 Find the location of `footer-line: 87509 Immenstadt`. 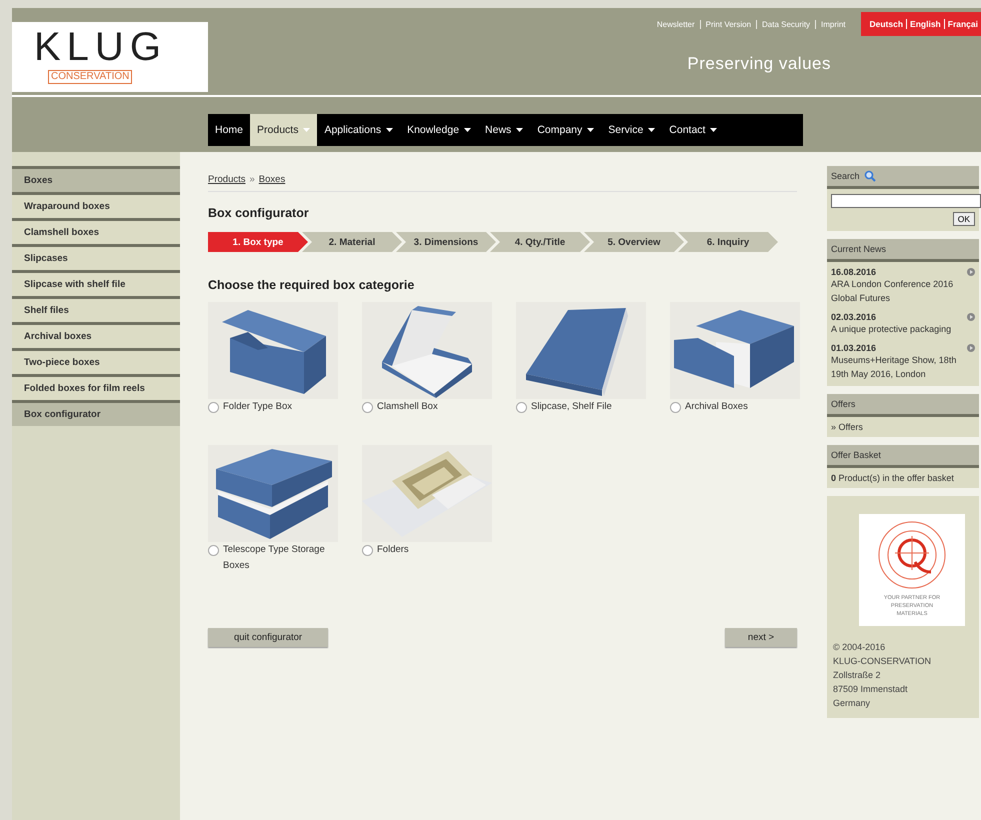

footer-line: 87509 Immenstadt is located at coordinates (871, 689).